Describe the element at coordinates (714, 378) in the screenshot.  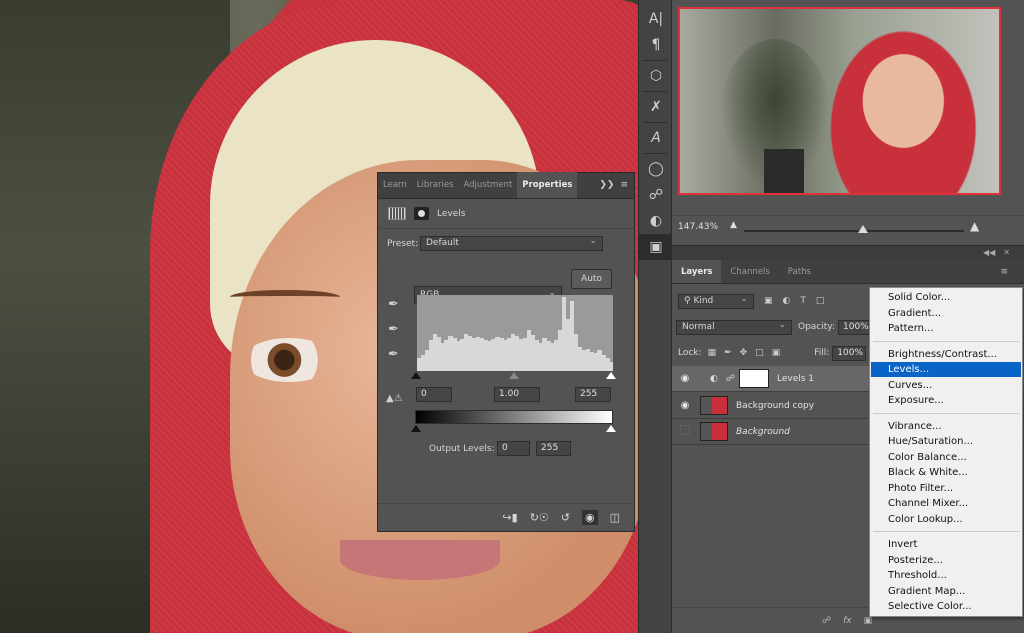
I see `adjustment-layer-icon: ◐` at that location.